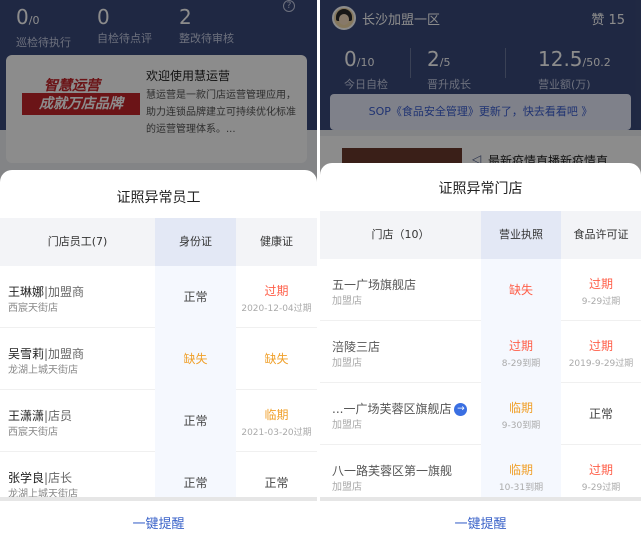 The width and height of the screenshot is (641, 541). I want to click on staff-role: |店员, so click(58, 416).